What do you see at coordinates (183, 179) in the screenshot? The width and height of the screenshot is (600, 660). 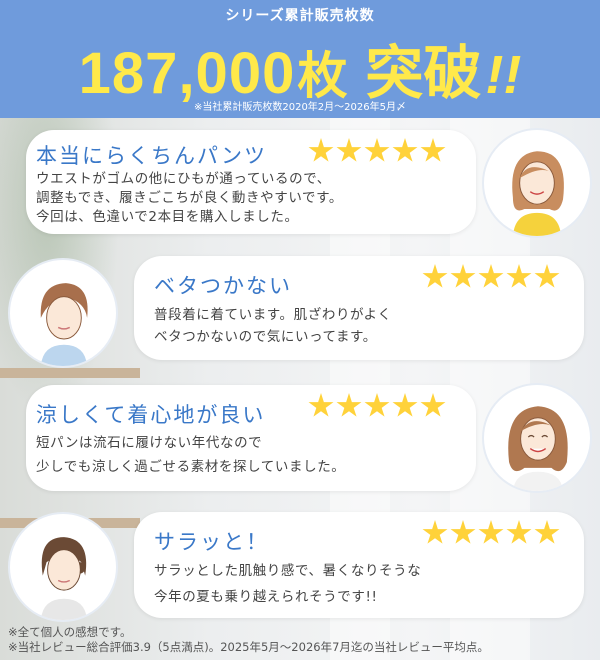 I see `review-line: ウエストがゴムの他にひもが通っているので、` at bounding box center [183, 179].